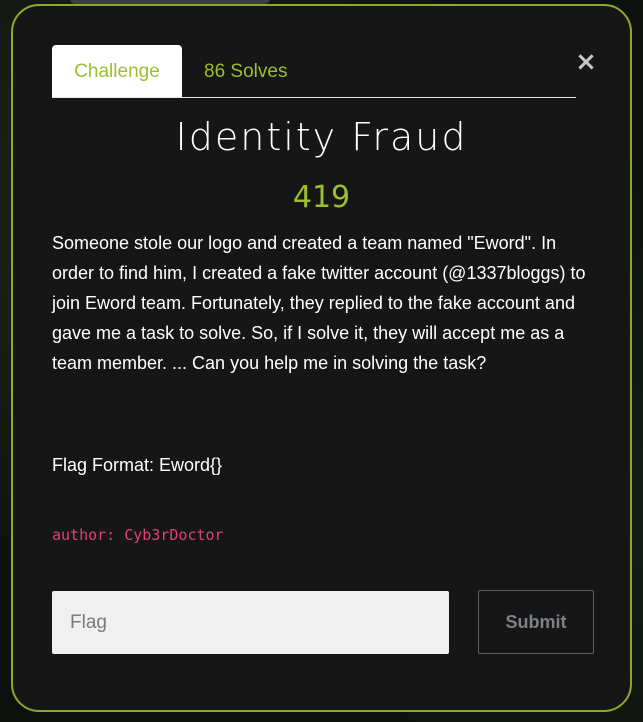 The height and width of the screenshot is (722, 643). Describe the element at coordinates (117, 71) in the screenshot. I see `tab-challenge: Challenge` at that location.